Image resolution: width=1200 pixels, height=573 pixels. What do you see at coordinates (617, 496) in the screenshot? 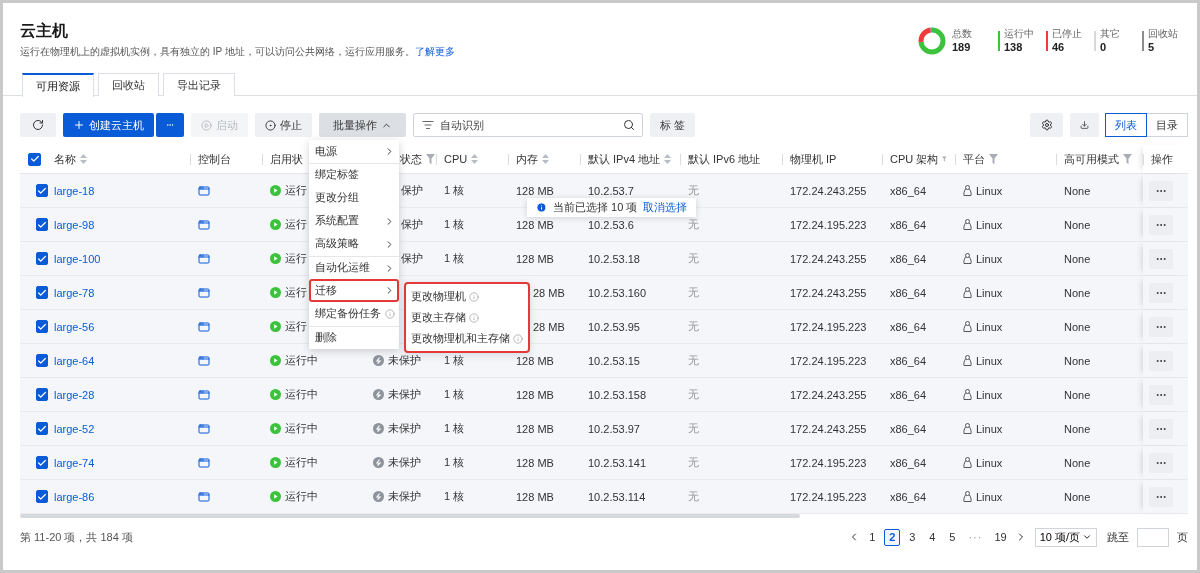
I see `ipv4-text: 10.2.53.114` at bounding box center [617, 496].